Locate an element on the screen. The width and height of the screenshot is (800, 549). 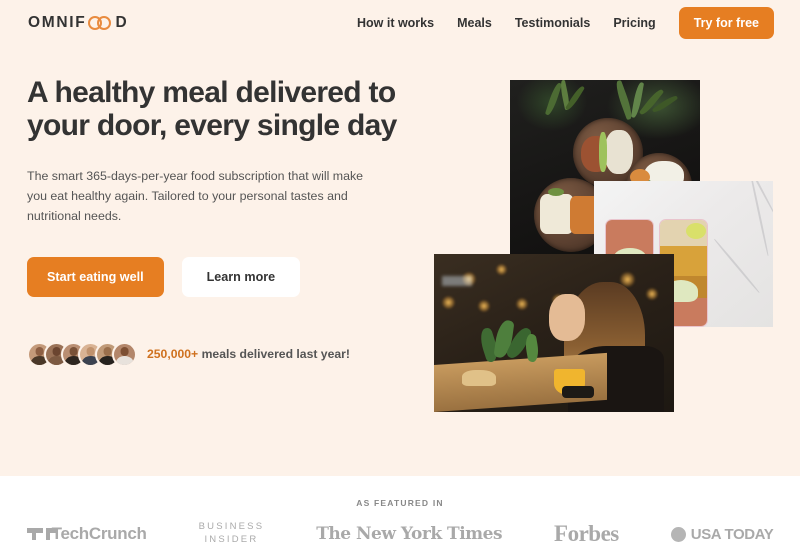
brand-logo-business-insider: BUSINESS INSIDER is located at coordinates (232, 534).